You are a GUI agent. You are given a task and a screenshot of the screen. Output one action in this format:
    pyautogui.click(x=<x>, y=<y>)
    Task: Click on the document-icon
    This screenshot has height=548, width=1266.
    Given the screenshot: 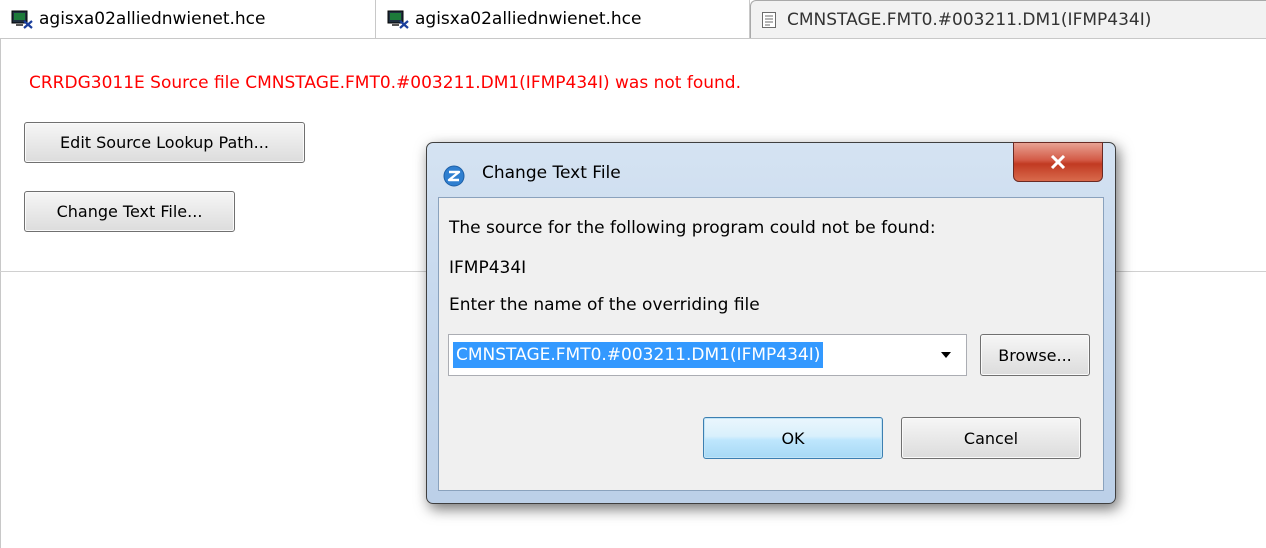 What is the action you would take?
    pyautogui.click(x=769, y=19)
    